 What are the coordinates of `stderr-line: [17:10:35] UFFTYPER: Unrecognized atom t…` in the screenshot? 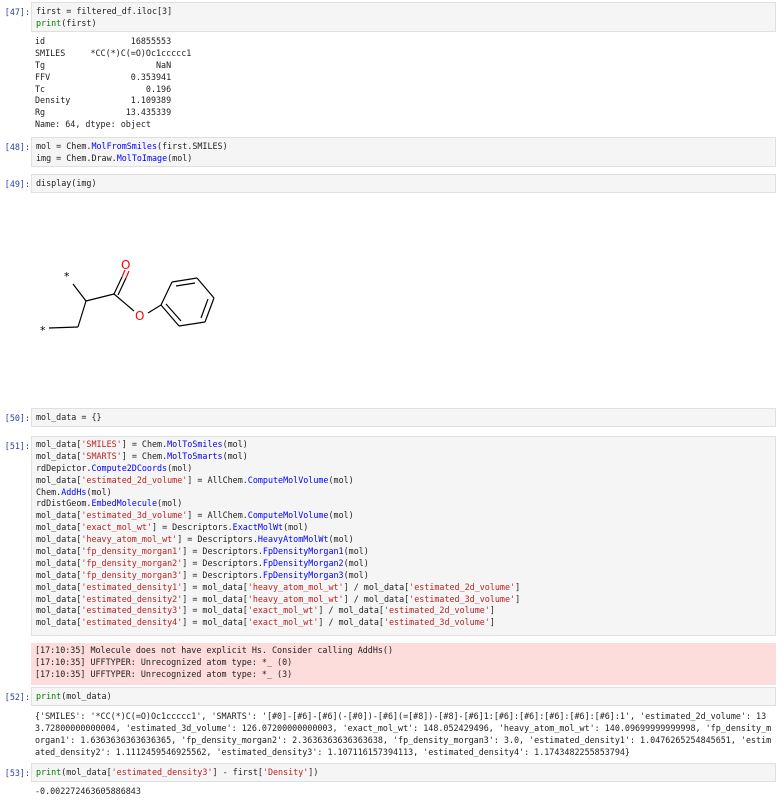 It's located at (164, 661).